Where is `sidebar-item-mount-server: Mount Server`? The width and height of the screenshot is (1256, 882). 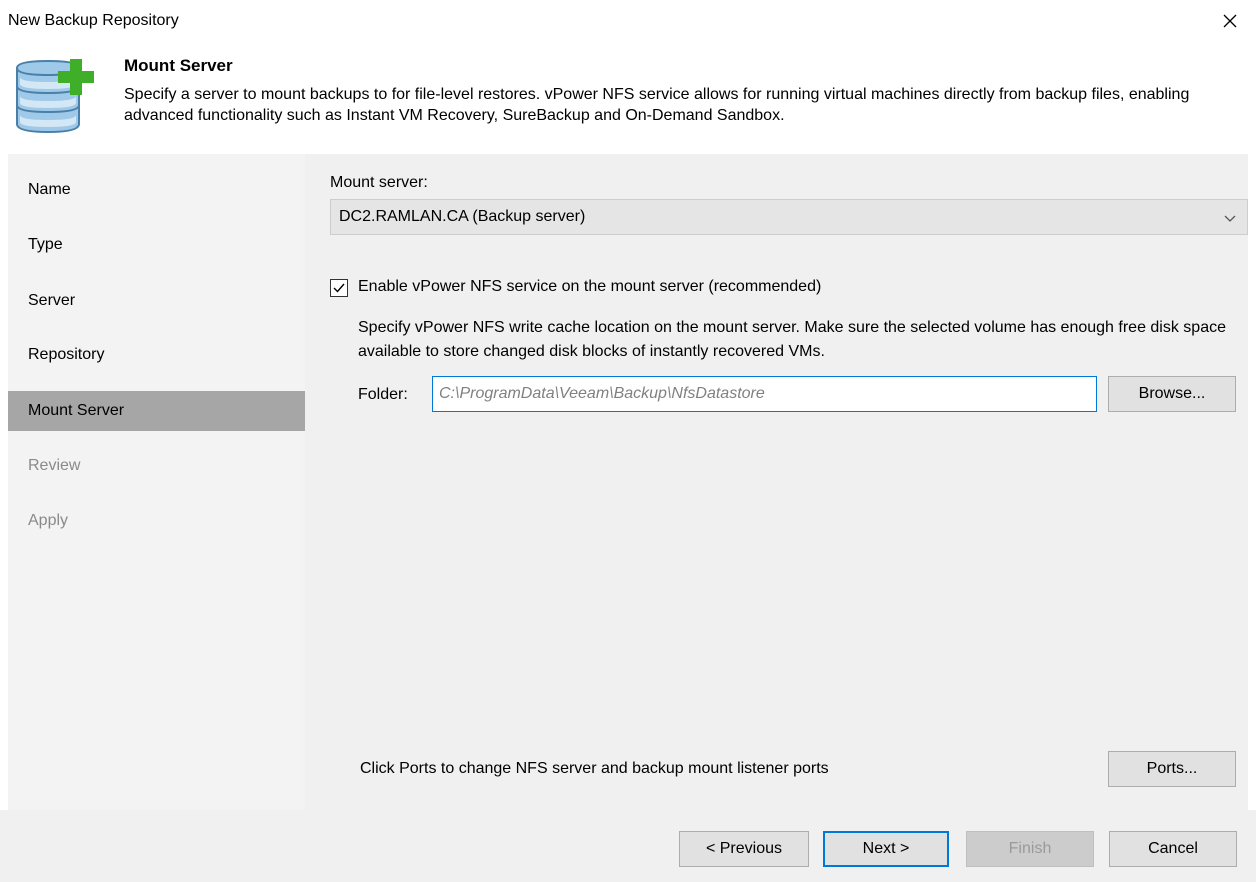
sidebar-item-mount-server: Mount Server is located at coordinates (156, 411).